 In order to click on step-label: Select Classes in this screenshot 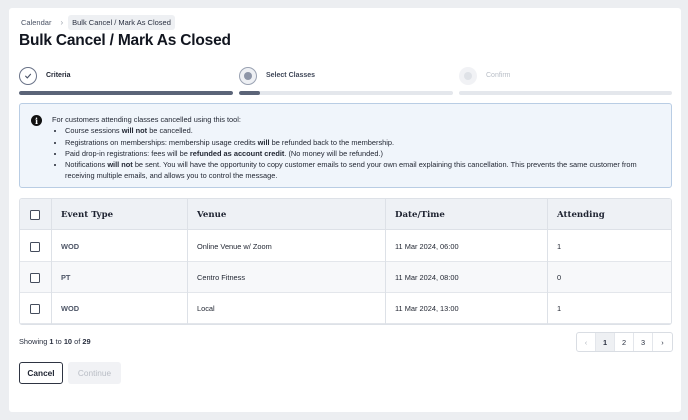, I will do `click(291, 75)`.